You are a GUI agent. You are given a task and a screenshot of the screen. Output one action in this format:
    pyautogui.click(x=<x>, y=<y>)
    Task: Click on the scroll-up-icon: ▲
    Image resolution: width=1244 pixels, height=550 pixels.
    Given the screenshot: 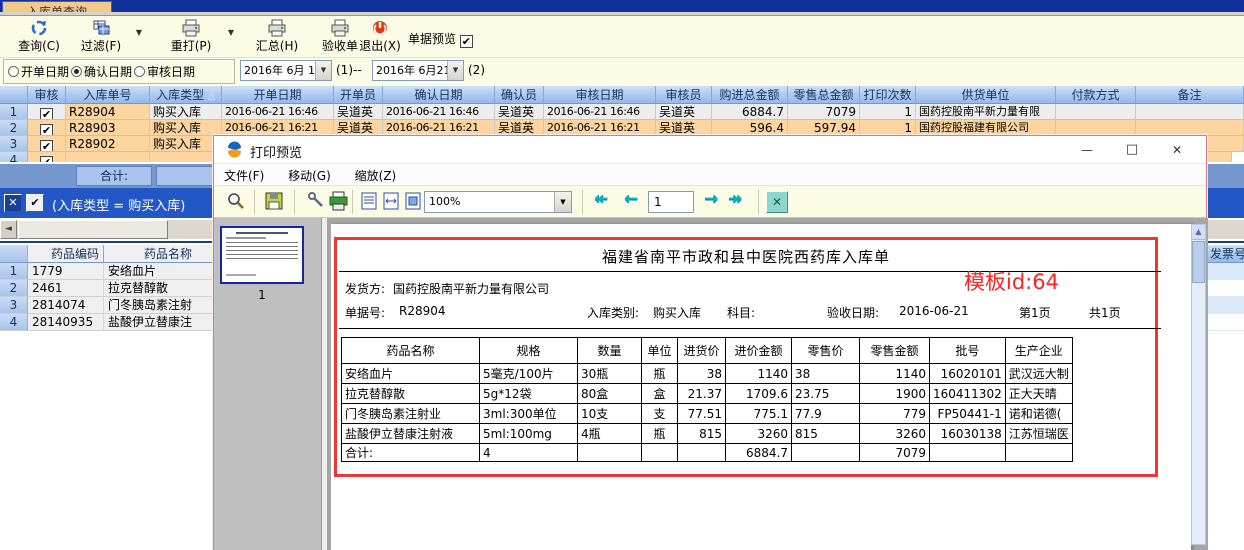 What is the action you would take?
    pyautogui.click(x=1198, y=232)
    